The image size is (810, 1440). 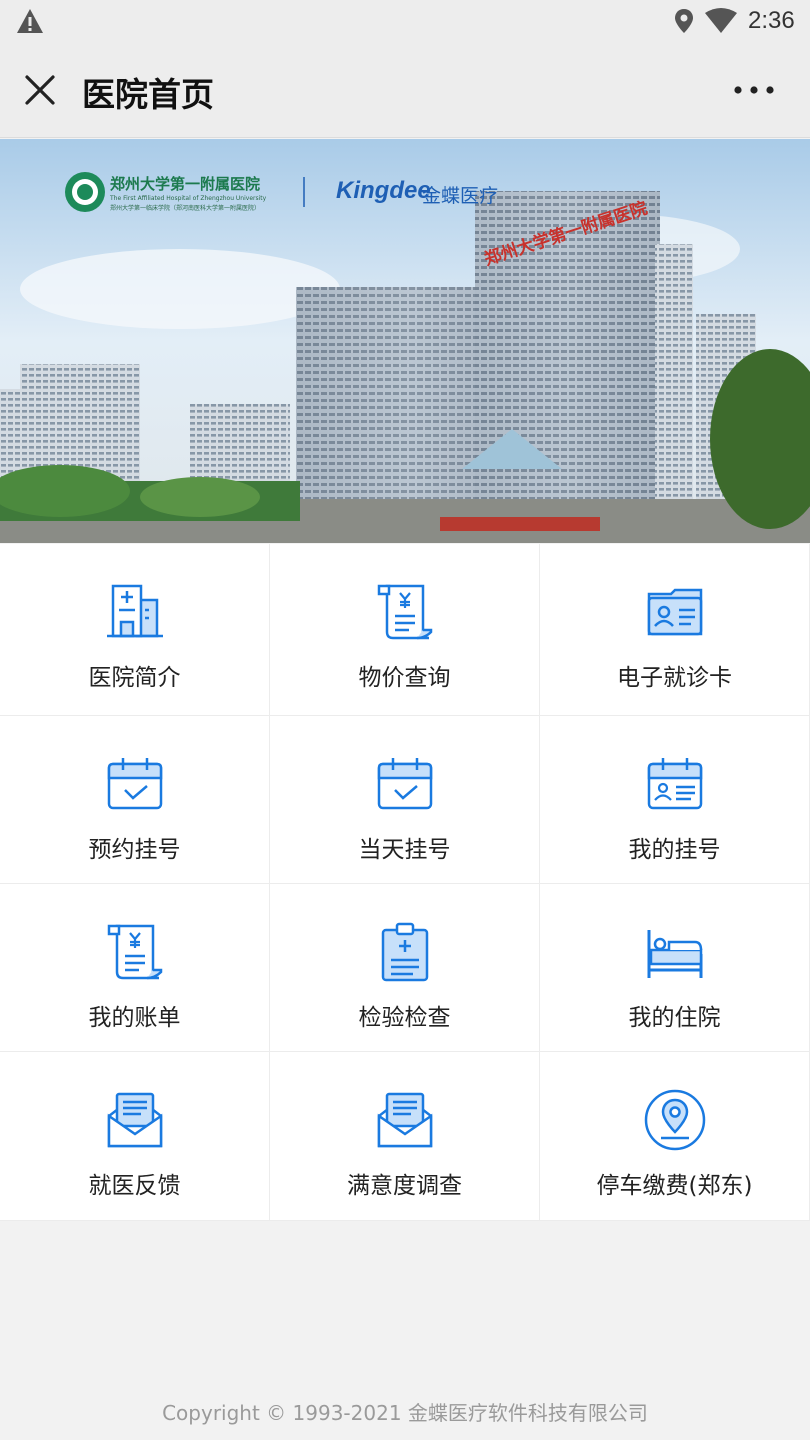 I want to click on menu-item-label: 电子就诊卡, so click(x=674, y=678).